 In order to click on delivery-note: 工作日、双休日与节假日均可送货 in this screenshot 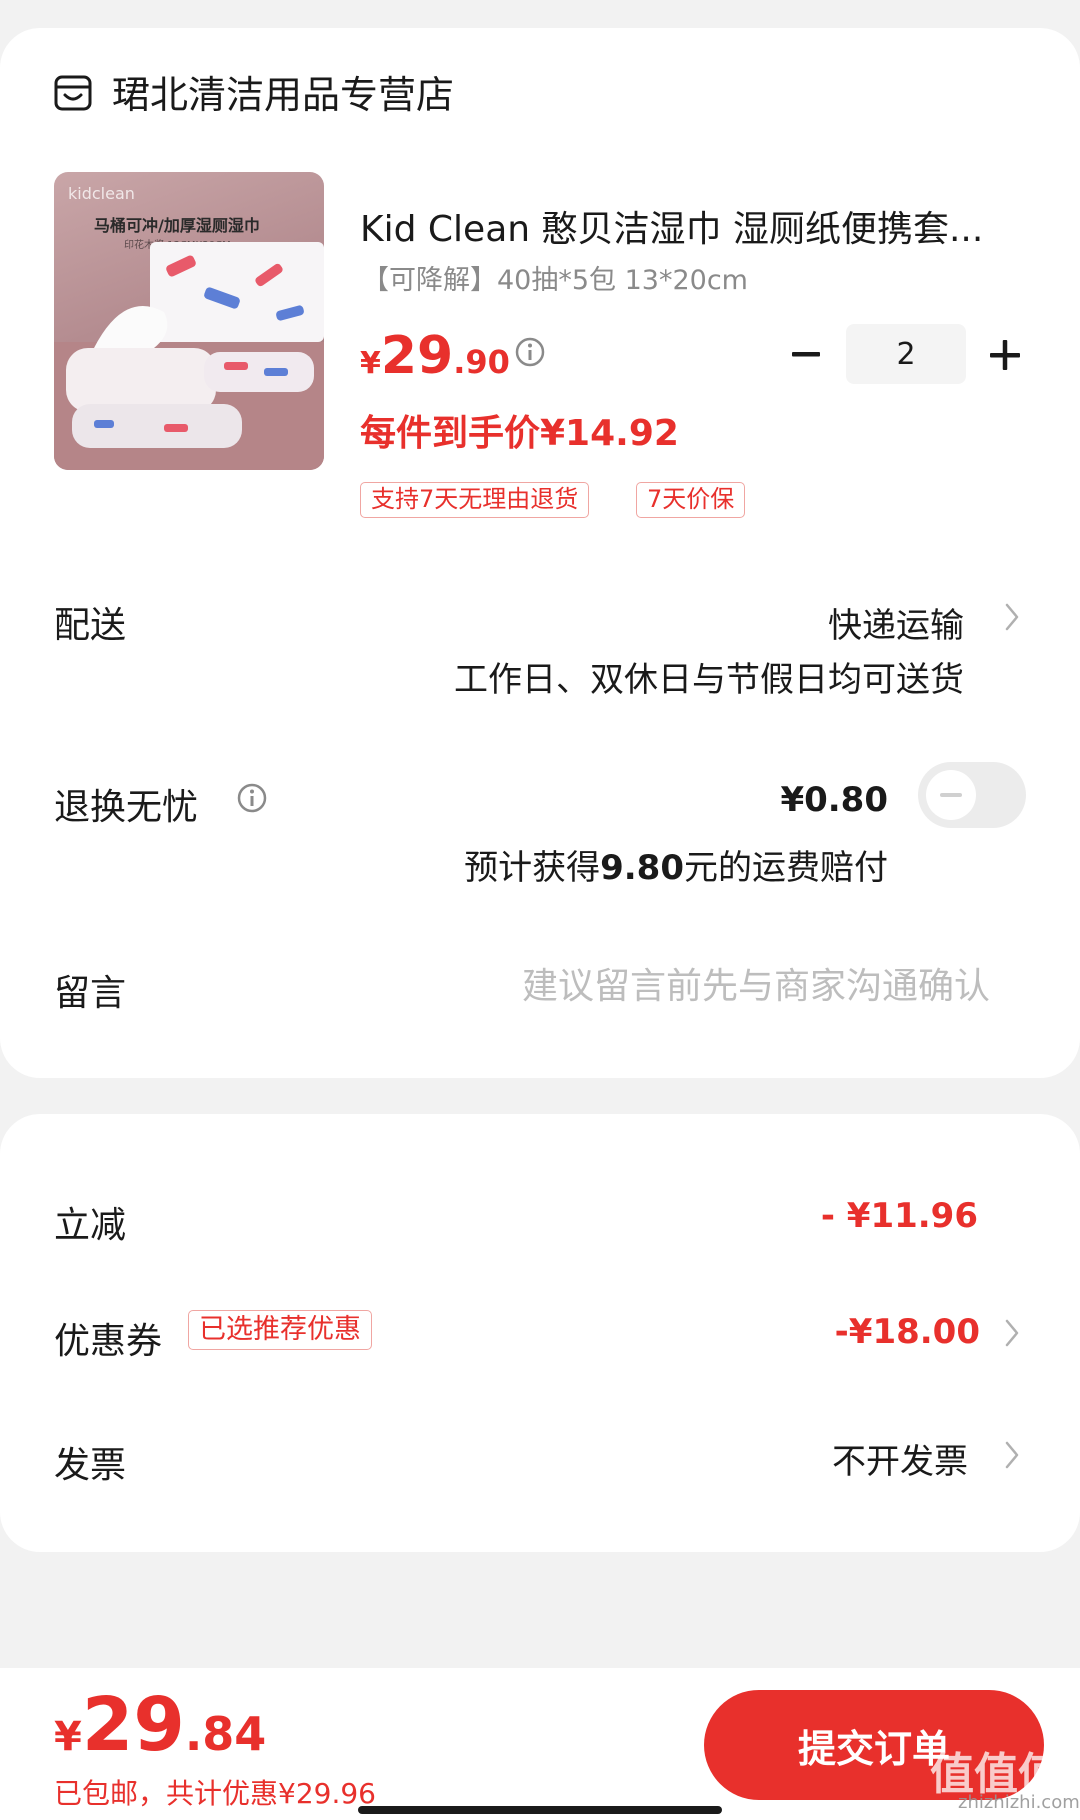, I will do `click(709, 680)`.